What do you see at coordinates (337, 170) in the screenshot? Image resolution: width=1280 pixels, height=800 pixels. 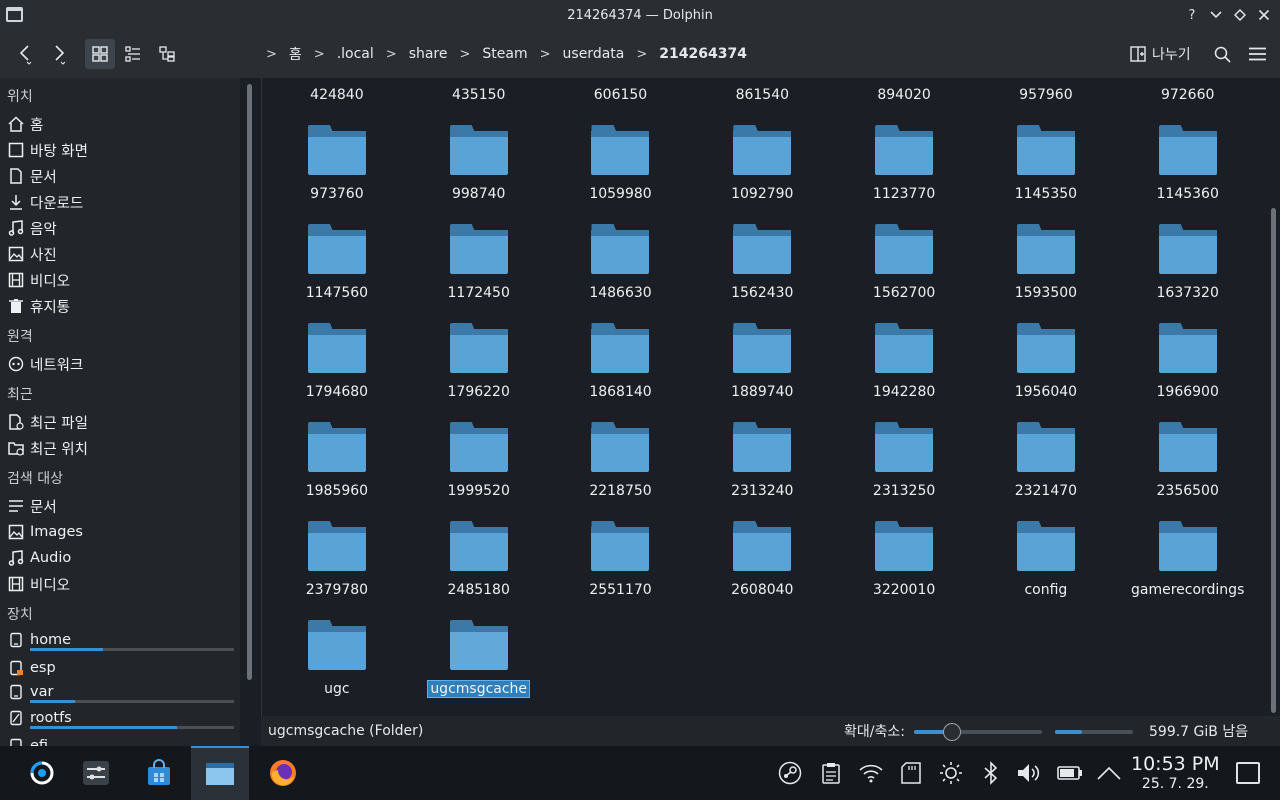 I see `folder-item: 973760` at bounding box center [337, 170].